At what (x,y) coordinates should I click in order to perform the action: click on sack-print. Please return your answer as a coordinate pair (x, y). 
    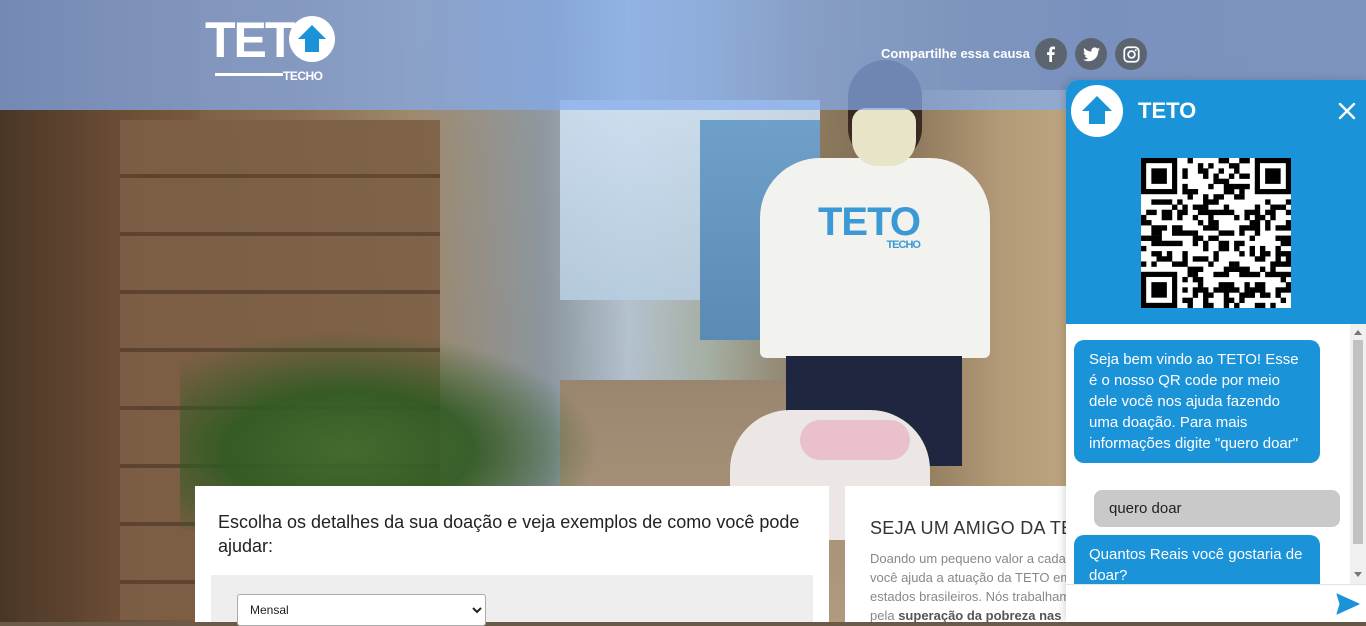
    Looking at the image, I should click on (855, 440).